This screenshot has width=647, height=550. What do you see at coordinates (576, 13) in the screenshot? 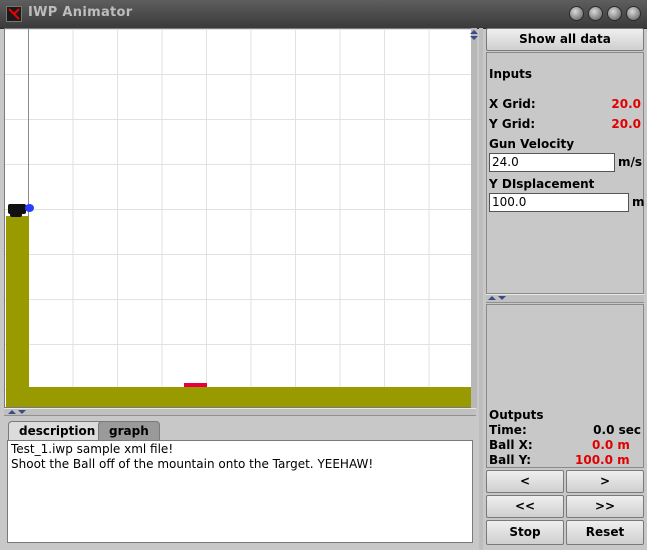
I see `minimize-icon` at bounding box center [576, 13].